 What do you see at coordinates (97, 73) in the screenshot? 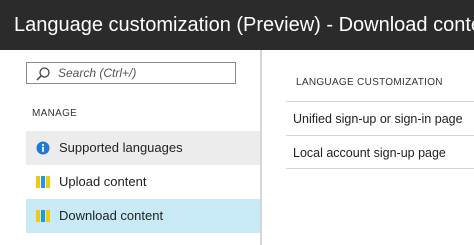
I see `search-placeholder: Search (Ctrl+/)` at bounding box center [97, 73].